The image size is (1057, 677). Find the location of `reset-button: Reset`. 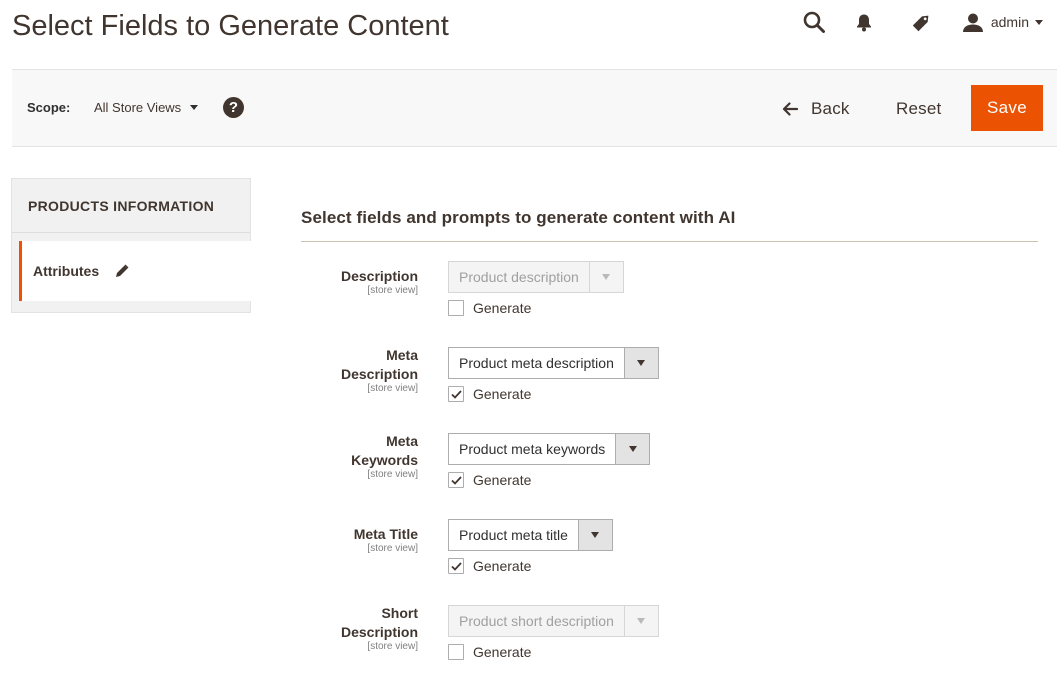

reset-button: Reset is located at coordinates (918, 109).